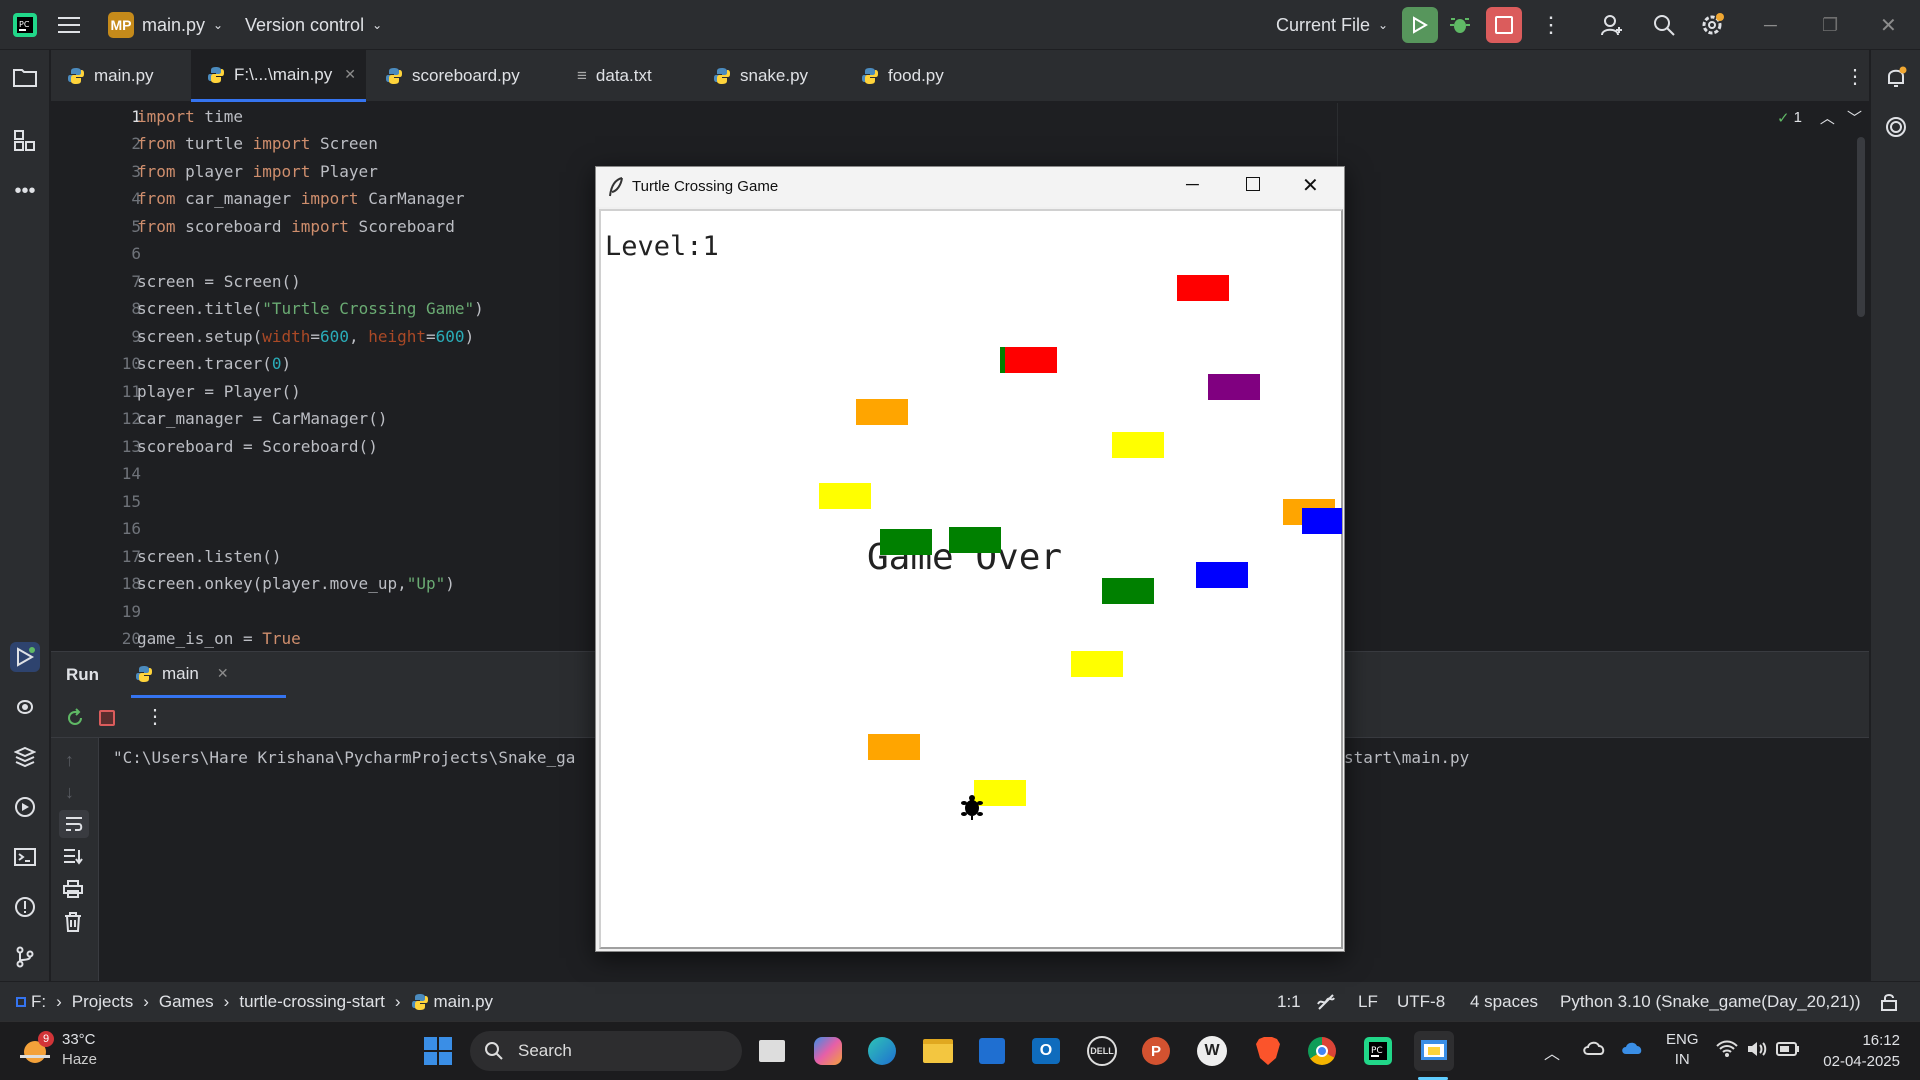 The image size is (1920, 1080). I want to click on line-number: 1, so click(136, 116).